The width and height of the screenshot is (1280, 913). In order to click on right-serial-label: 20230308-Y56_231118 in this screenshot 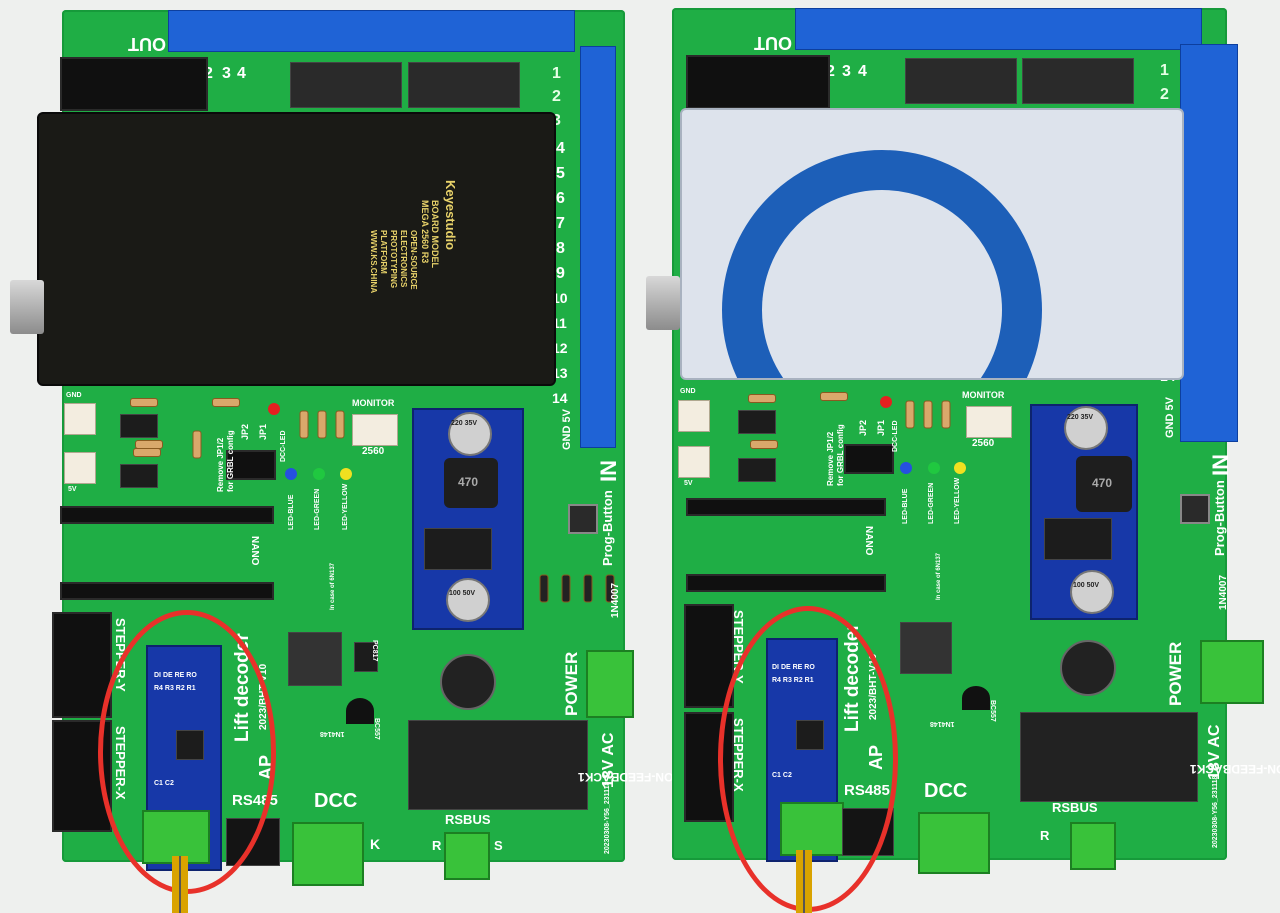, I will do `click(1215, 811)`.